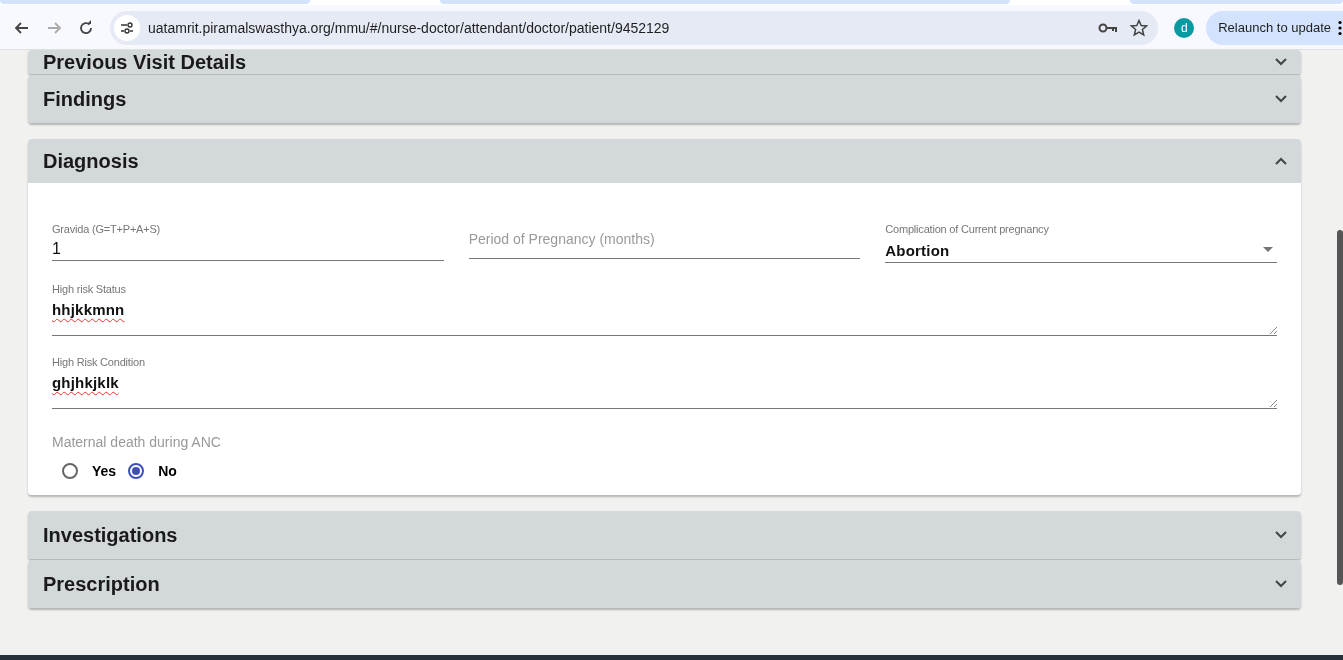 This screenshot has width=1343, height=660. I want to click on input-field: 1, so click(248, 249).